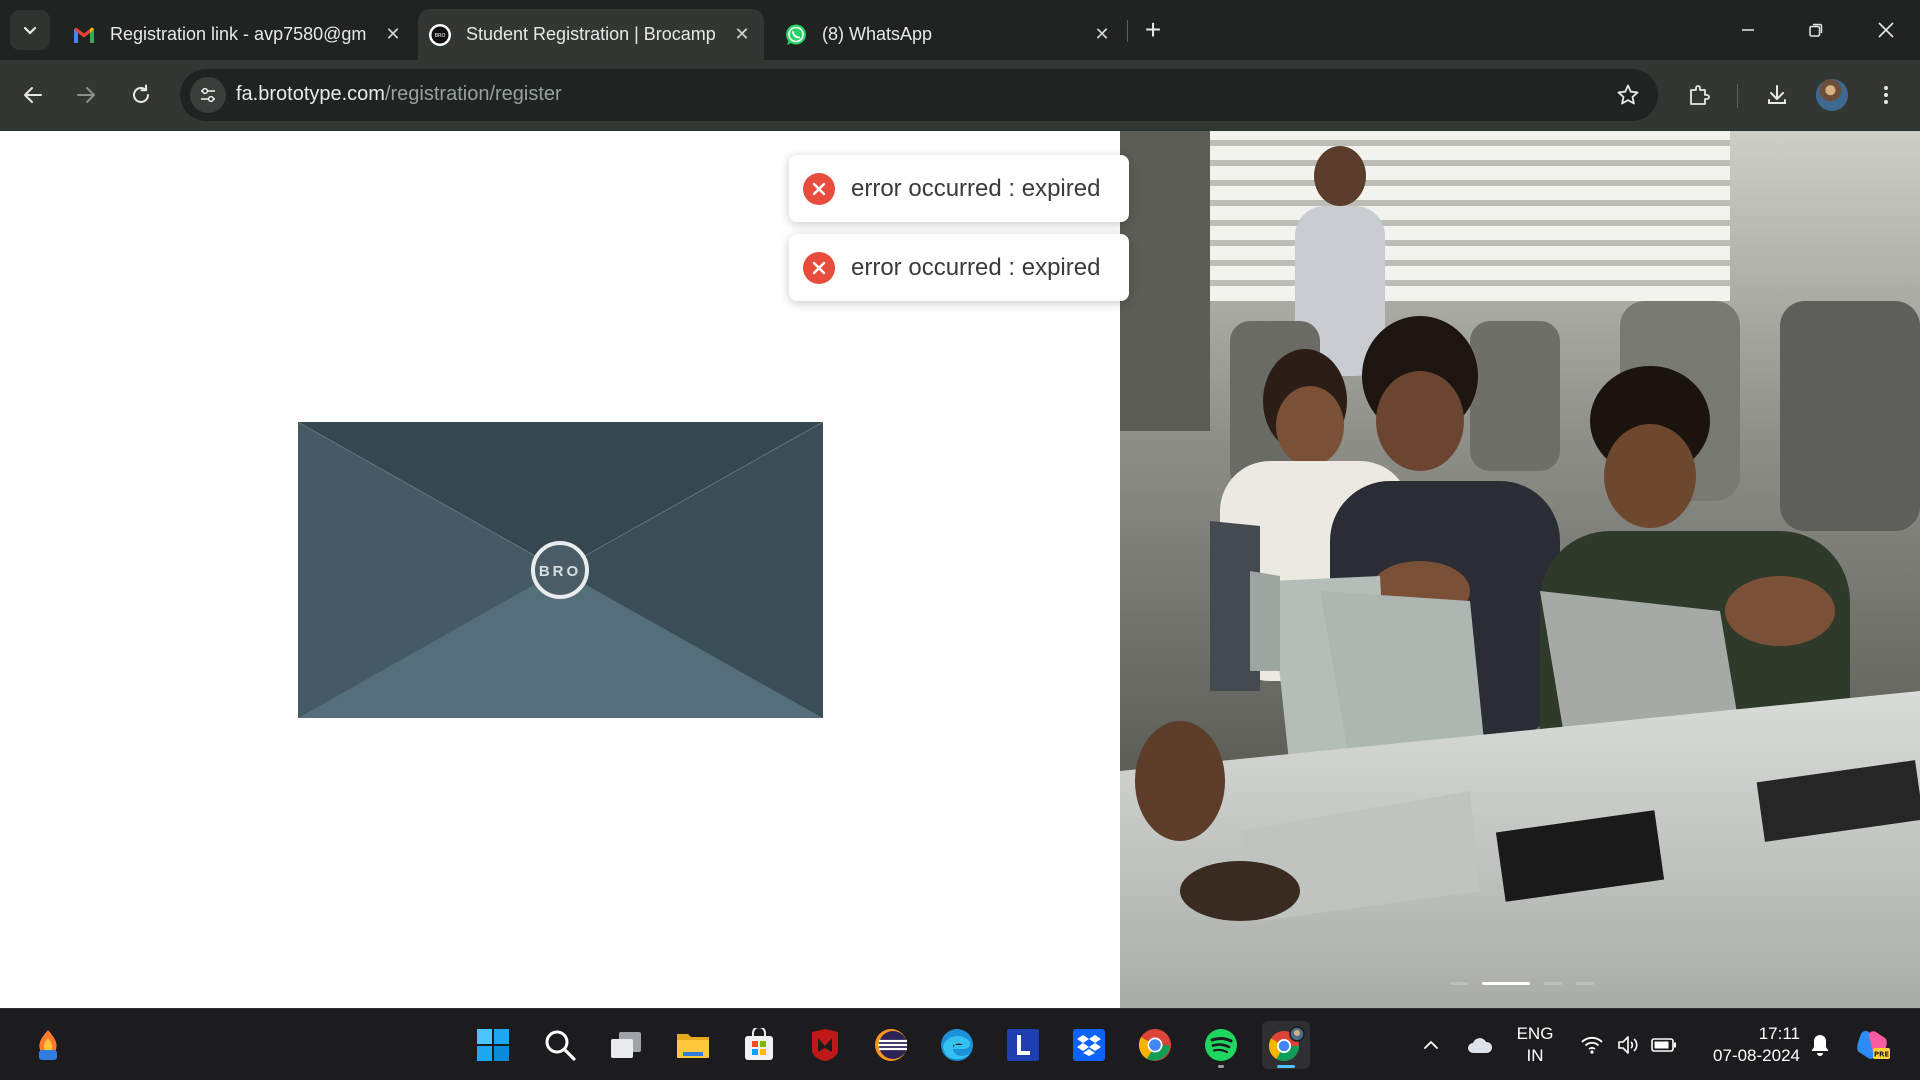 This screenshot has height=1081, width=1920. I want to click on file-explorer-icon, so click(693, 1046).